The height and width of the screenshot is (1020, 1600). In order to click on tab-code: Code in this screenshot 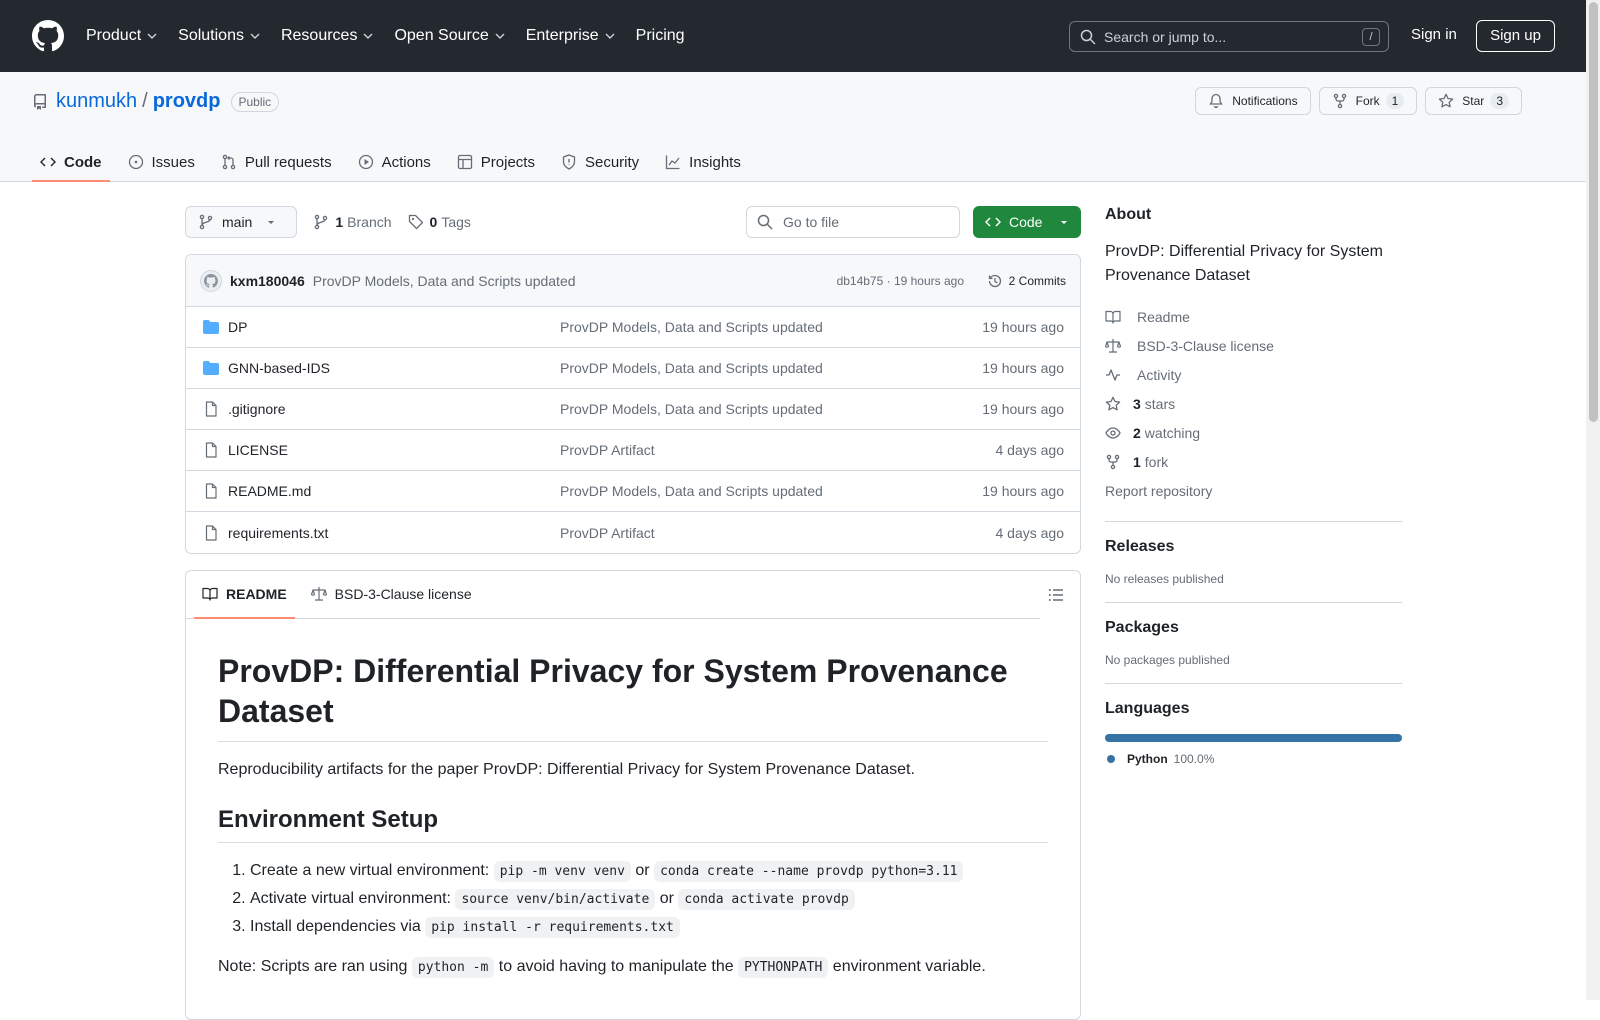, I will do `click(71, 163)`.